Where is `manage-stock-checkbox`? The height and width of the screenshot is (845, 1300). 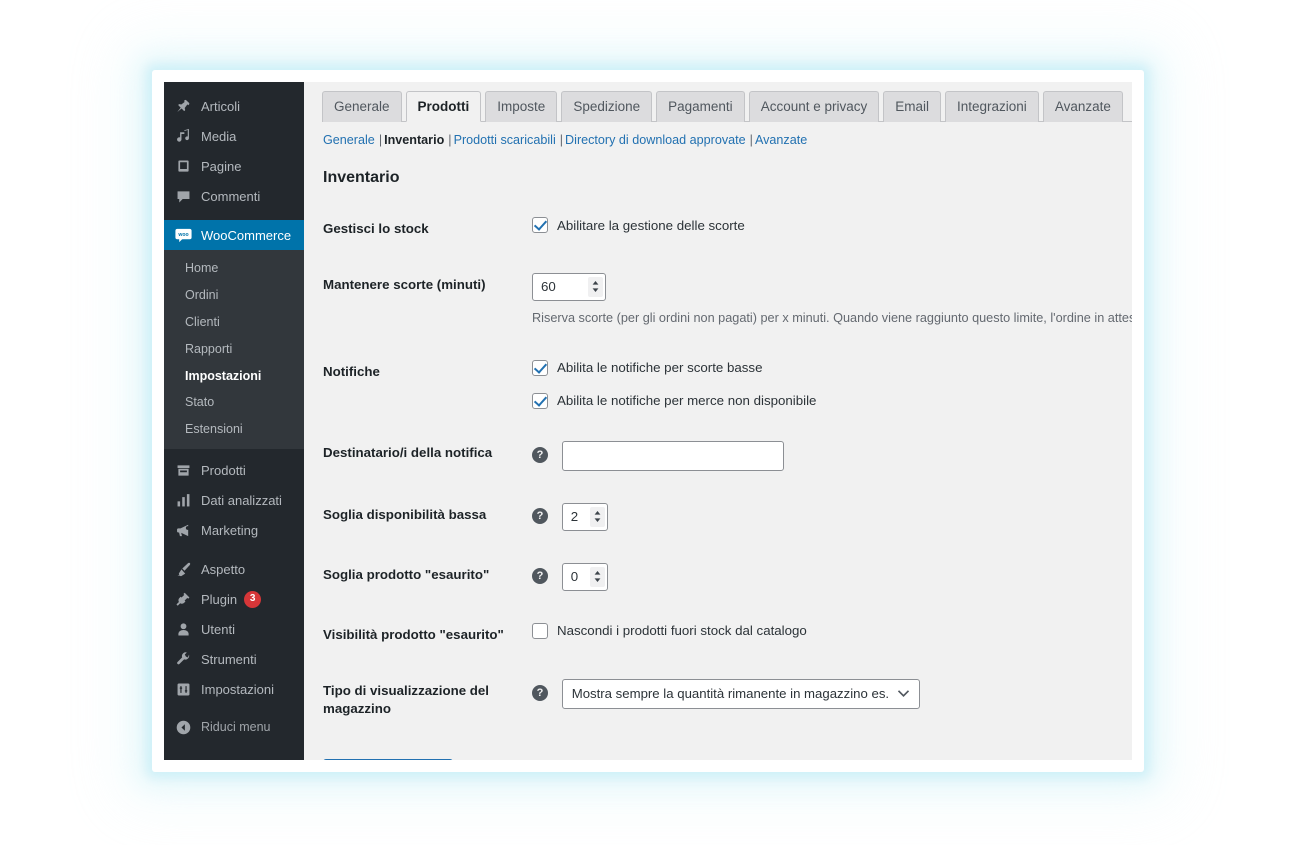 manage-stock-checkbox is located at coordinates (540, 225).